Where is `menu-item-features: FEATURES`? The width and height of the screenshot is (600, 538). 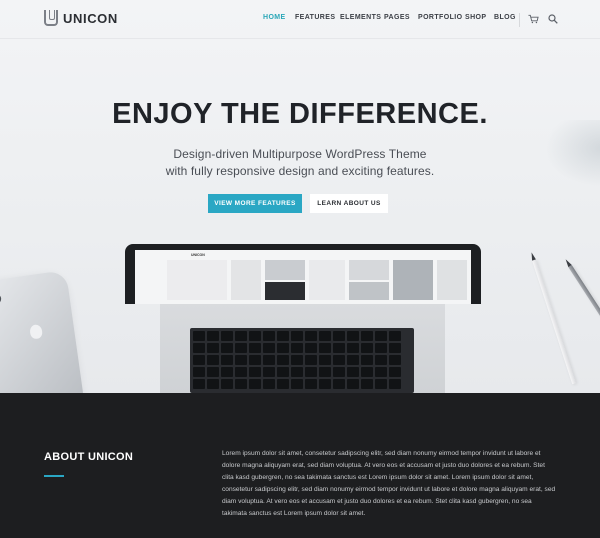 menu-item-features: FEATURES is located at coordinates (315, 17).